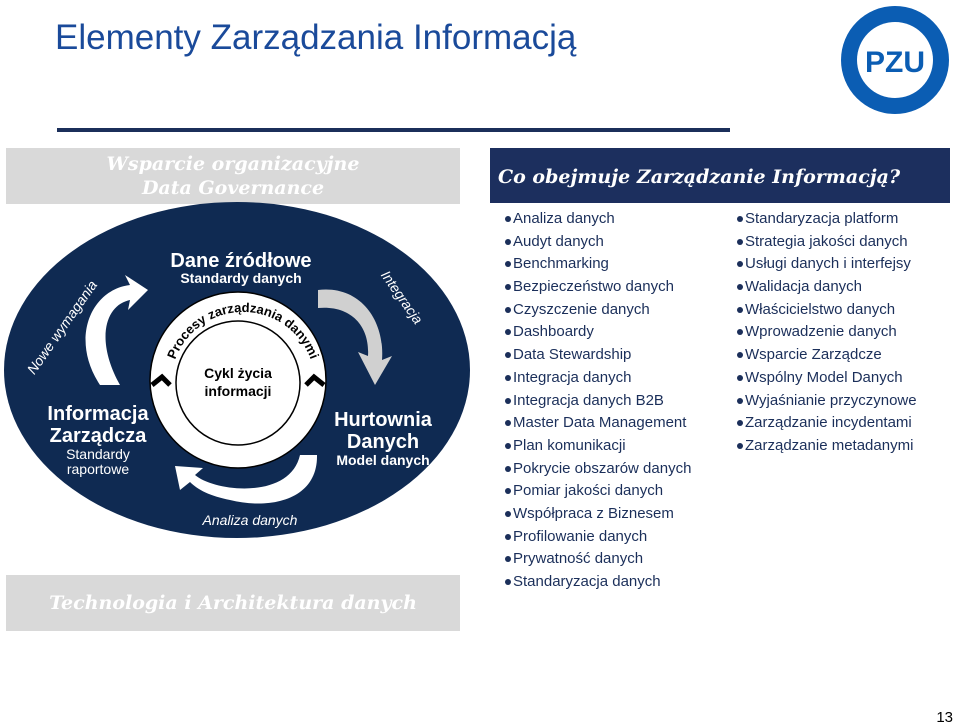 The image size is (959, 728). Describe the element at coordinates (233, 603) in the screenshot. I see `technology-box: Technologia i Architektura danych` at that location.